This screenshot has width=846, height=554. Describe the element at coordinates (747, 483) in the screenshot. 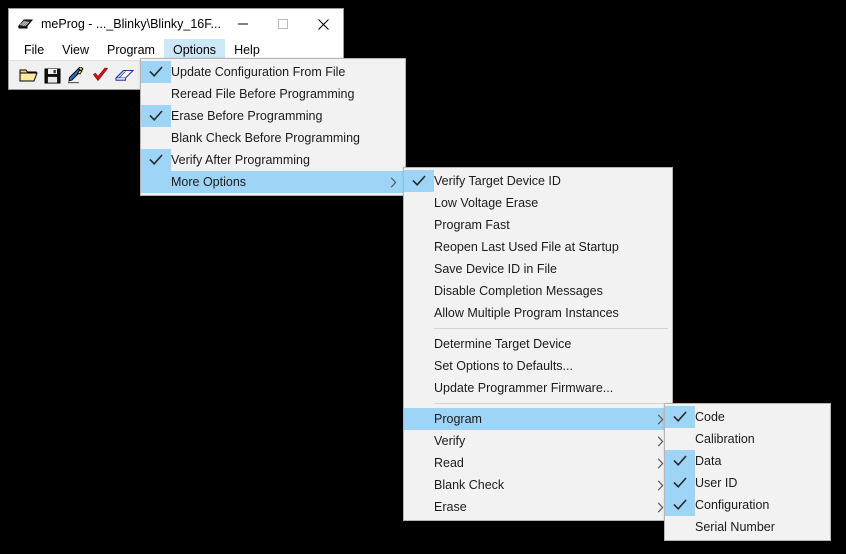

I see `program-menu-item-user-id: User ID` at that location.